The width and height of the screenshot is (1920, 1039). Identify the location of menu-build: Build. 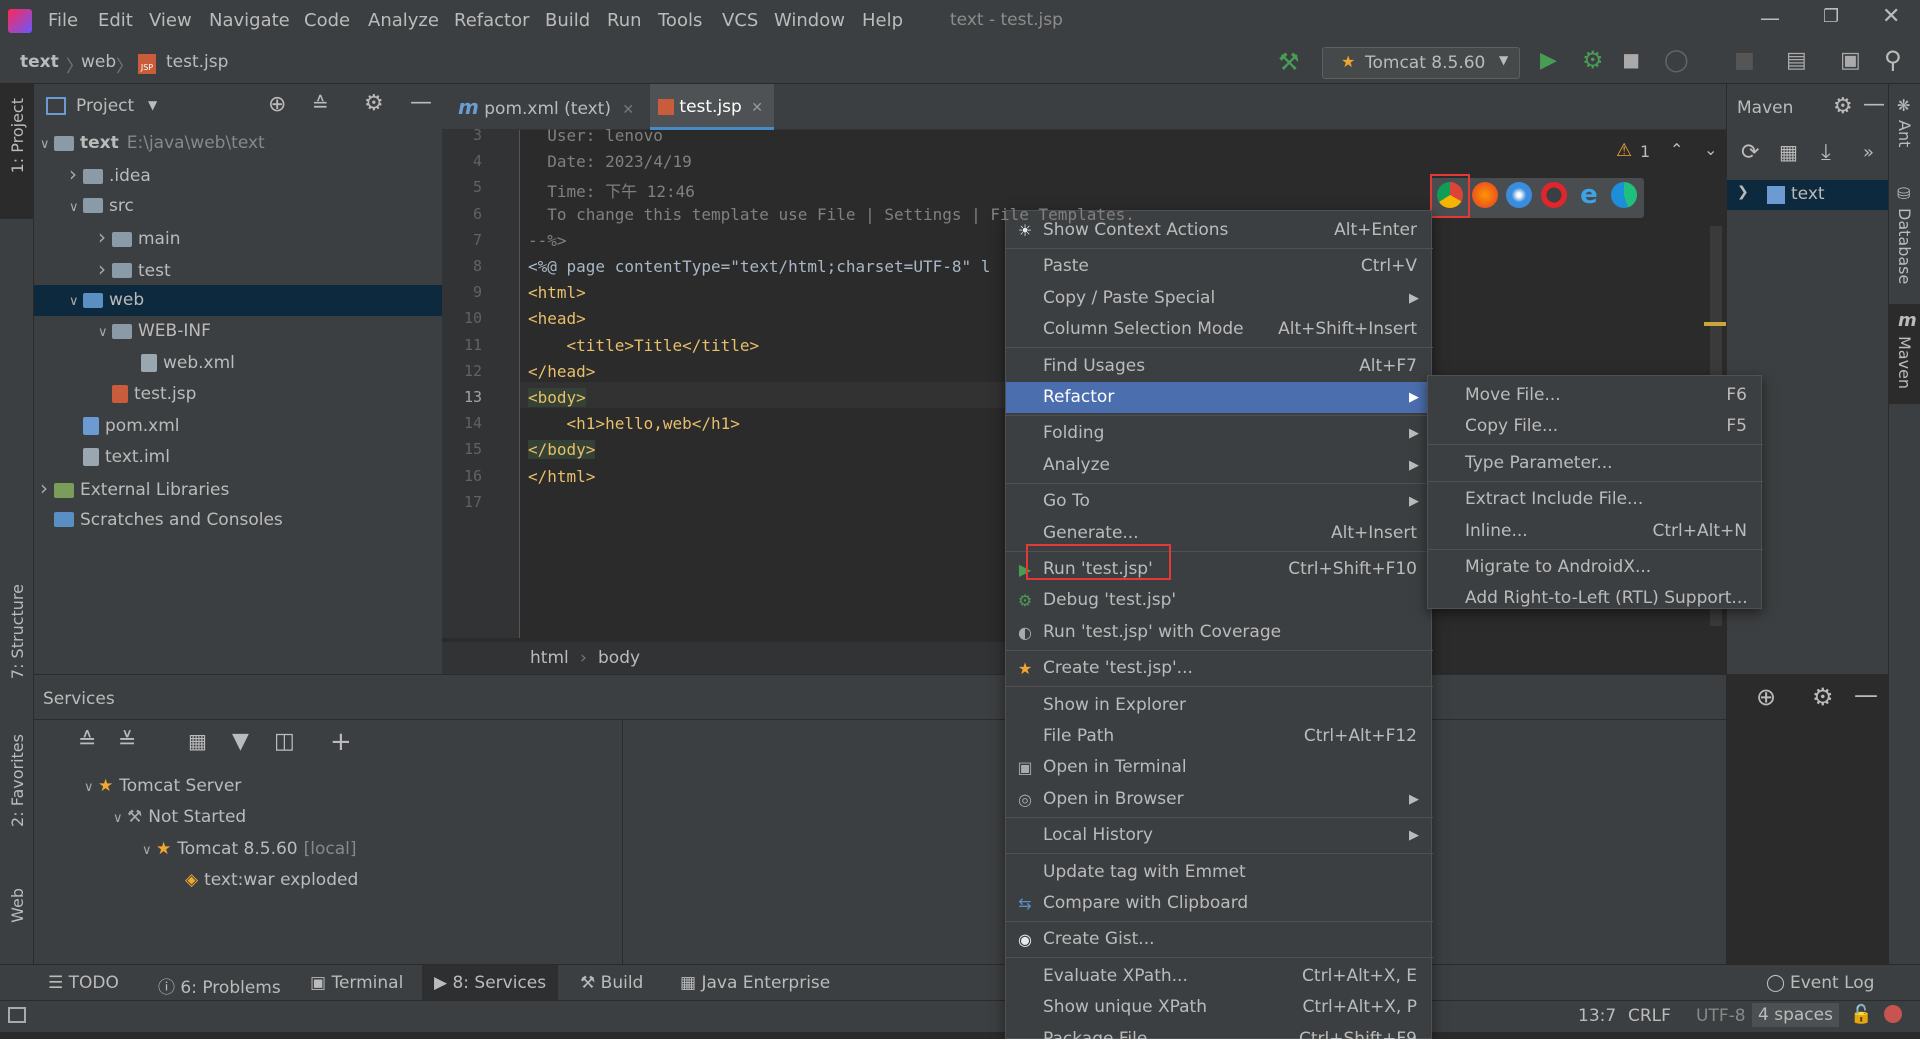
(567, 20).